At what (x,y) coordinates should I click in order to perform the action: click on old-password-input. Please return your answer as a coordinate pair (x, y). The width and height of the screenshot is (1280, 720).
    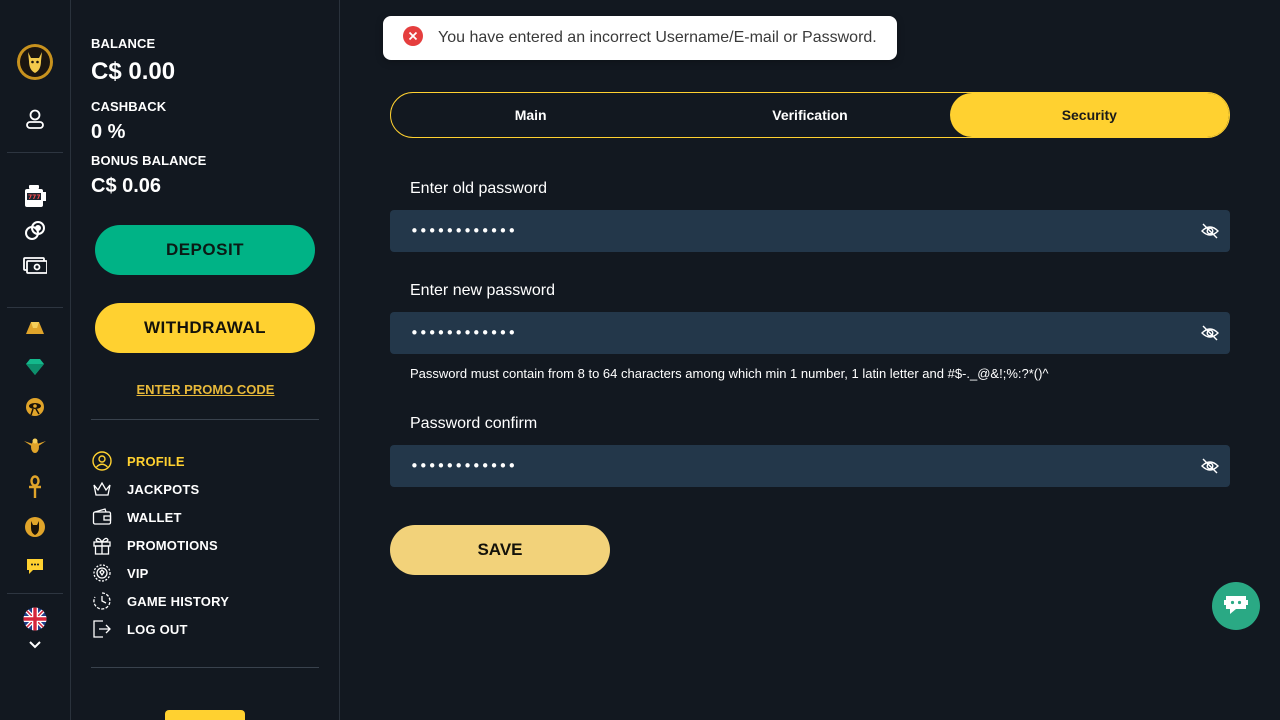
    Looking at the image, I should click on (785, 231).